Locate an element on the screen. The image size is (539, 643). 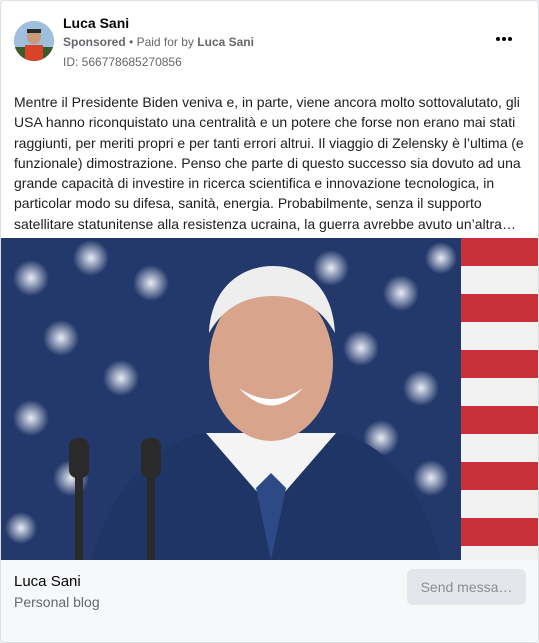
page-name: Luca Sani is located at coordinates (47, 581).